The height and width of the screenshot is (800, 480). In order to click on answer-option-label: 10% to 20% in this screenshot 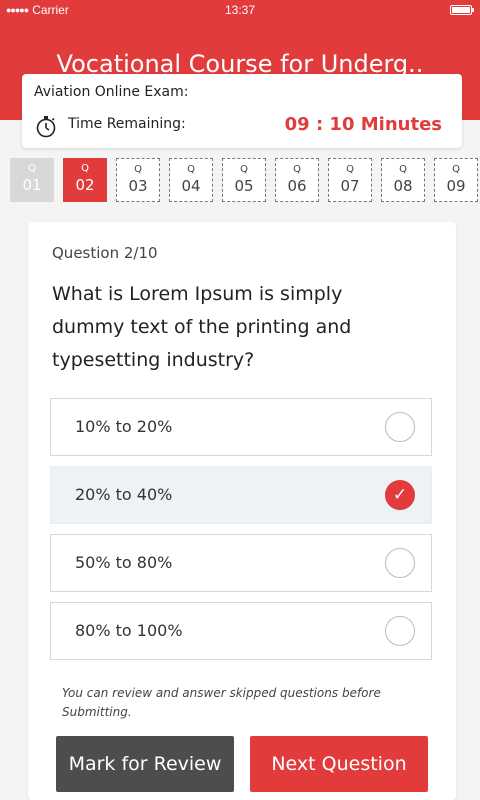, I will do `click(124, 426)`.